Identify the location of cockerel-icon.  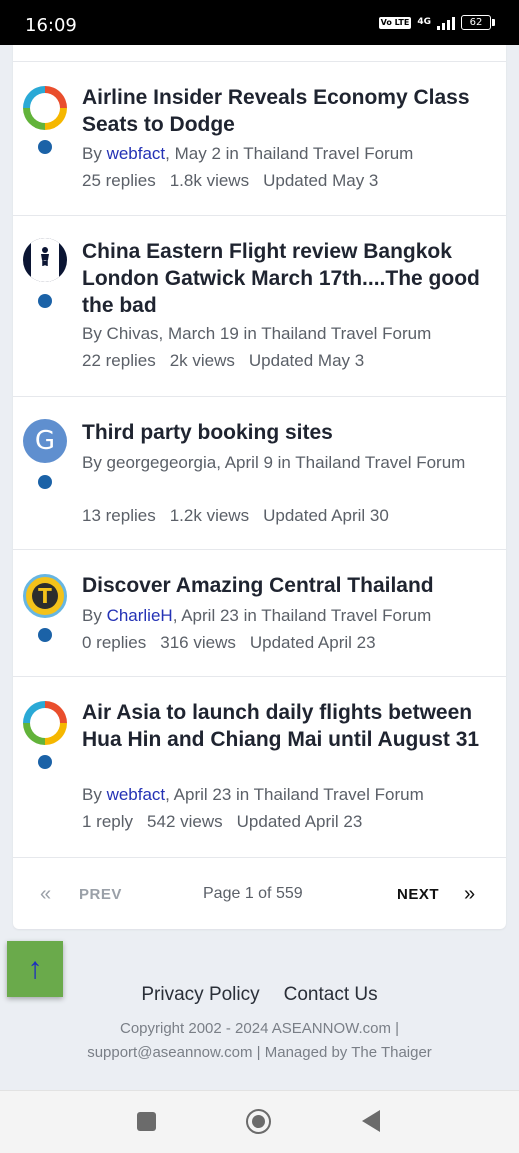
(45, 256).